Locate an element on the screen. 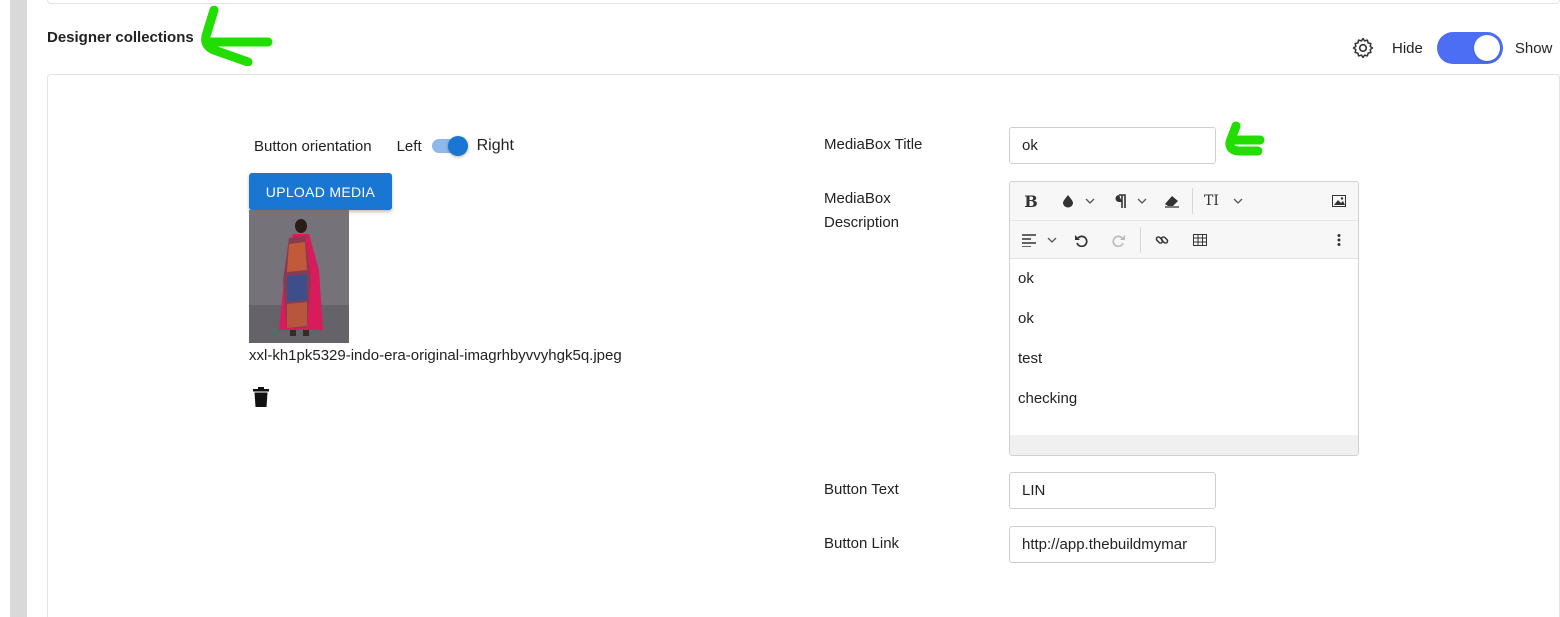  editor-content: ok ok test checking is located at coordinates (1184, 347).